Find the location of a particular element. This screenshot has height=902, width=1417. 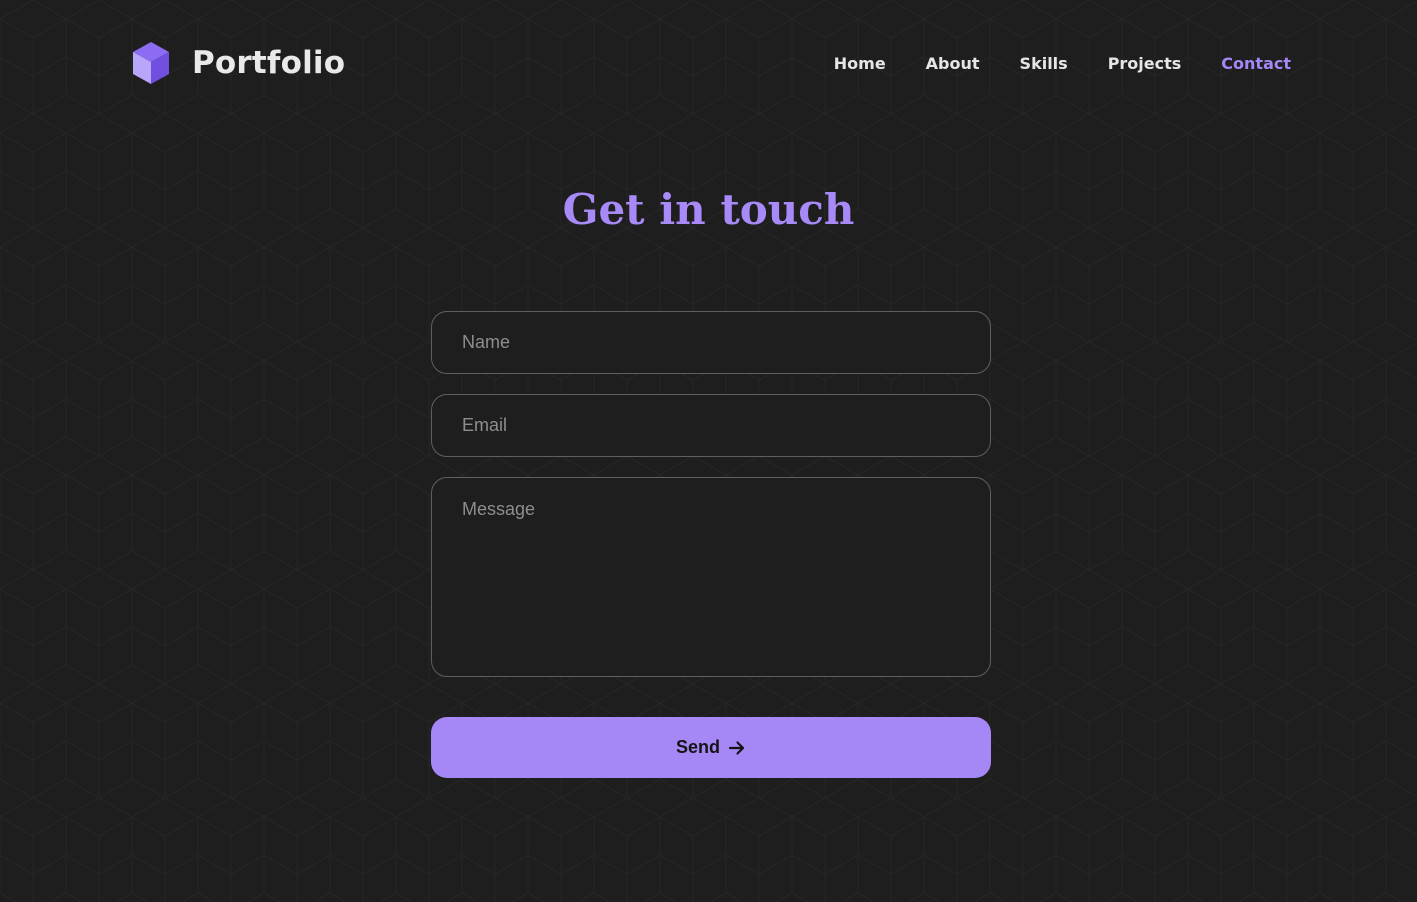

send-button-label: Send is located at coordinates (697, 747).